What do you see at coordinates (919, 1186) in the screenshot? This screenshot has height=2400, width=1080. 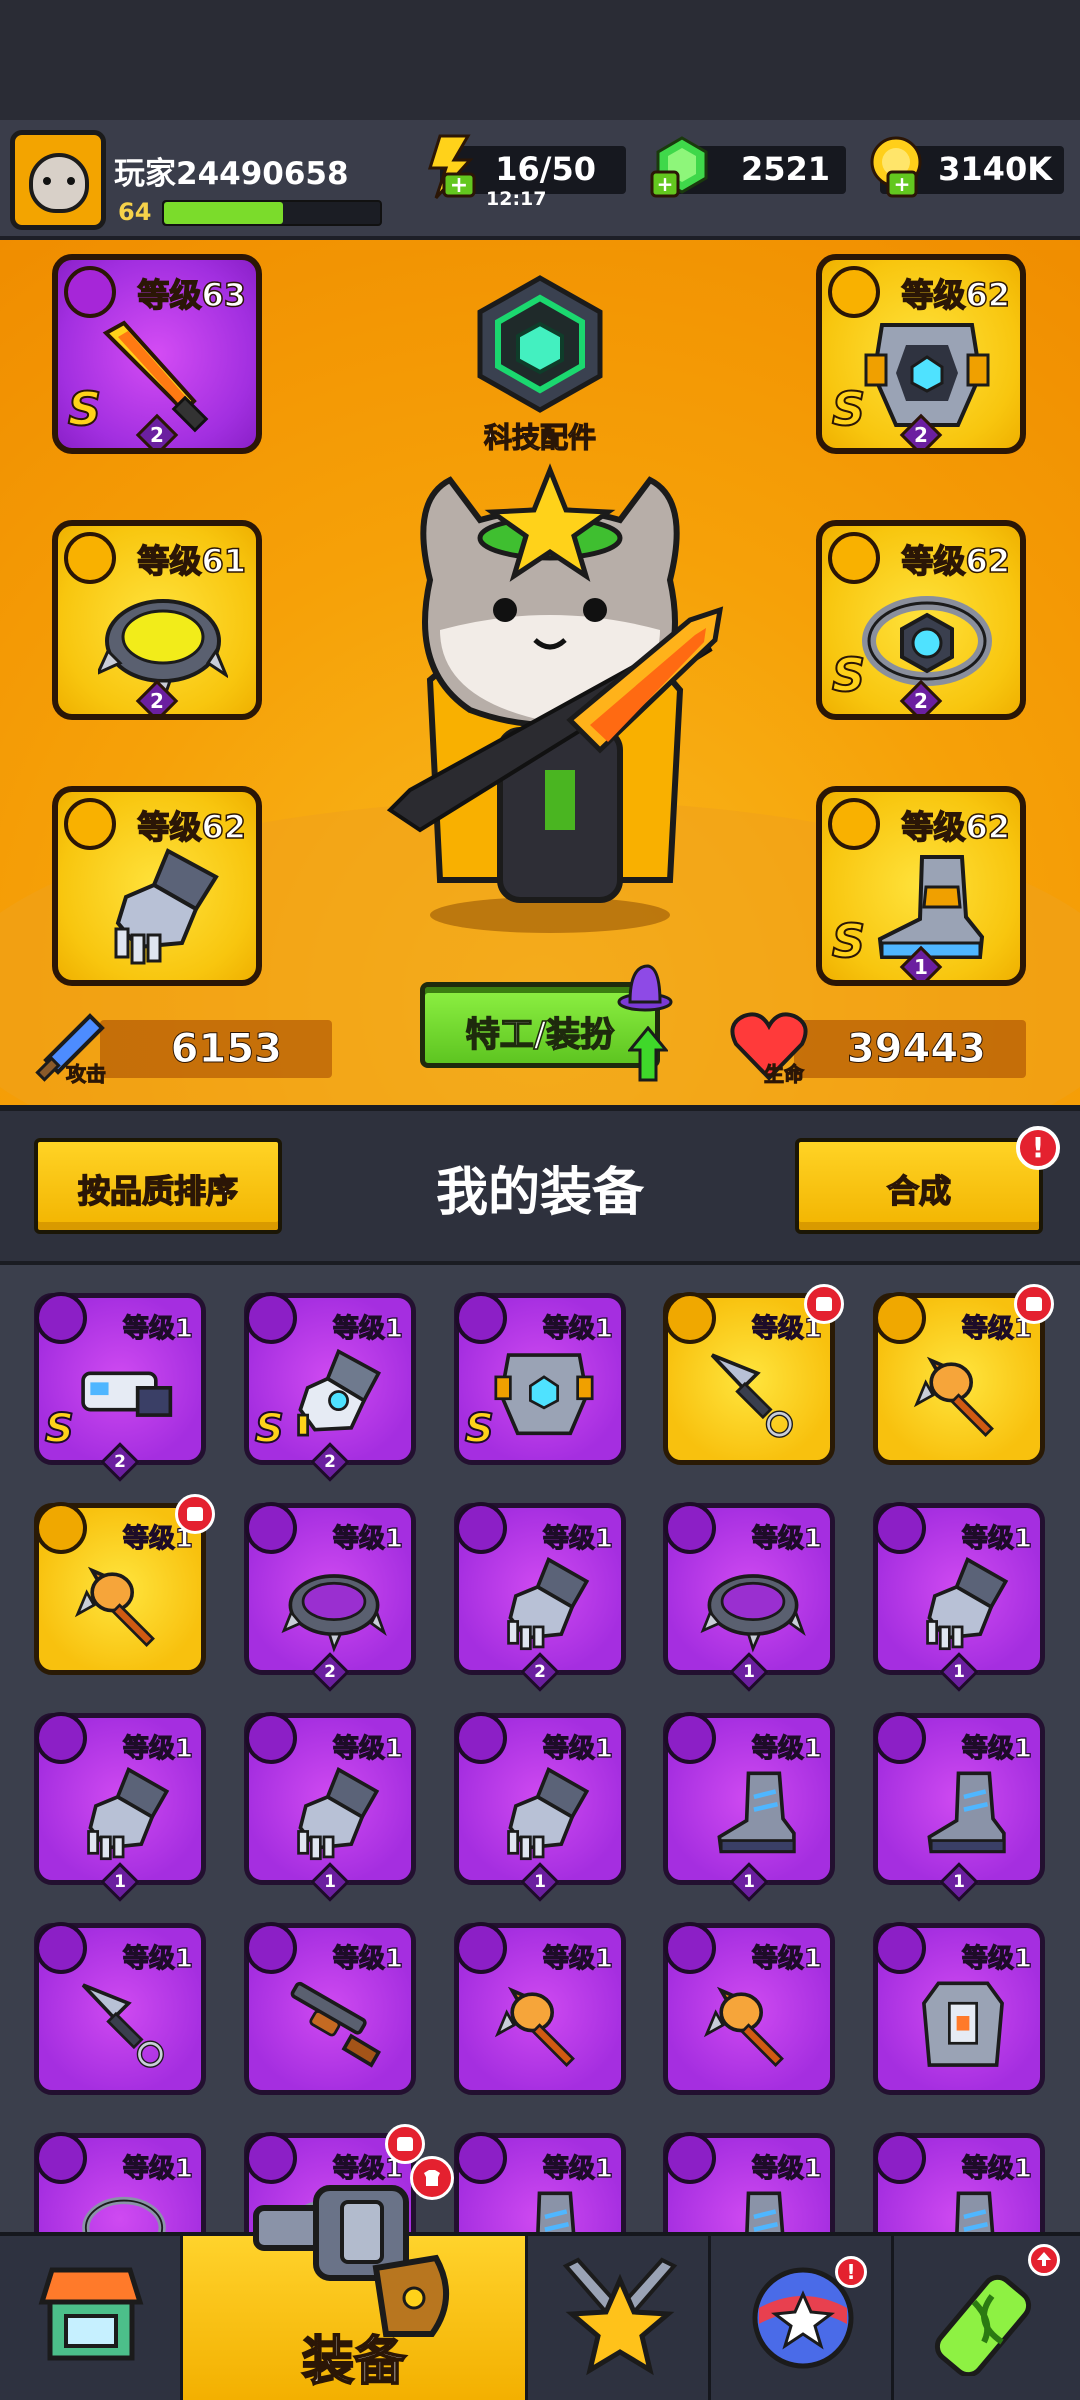 I see `merge-button: 合成` at bounding box center [919, 1186].